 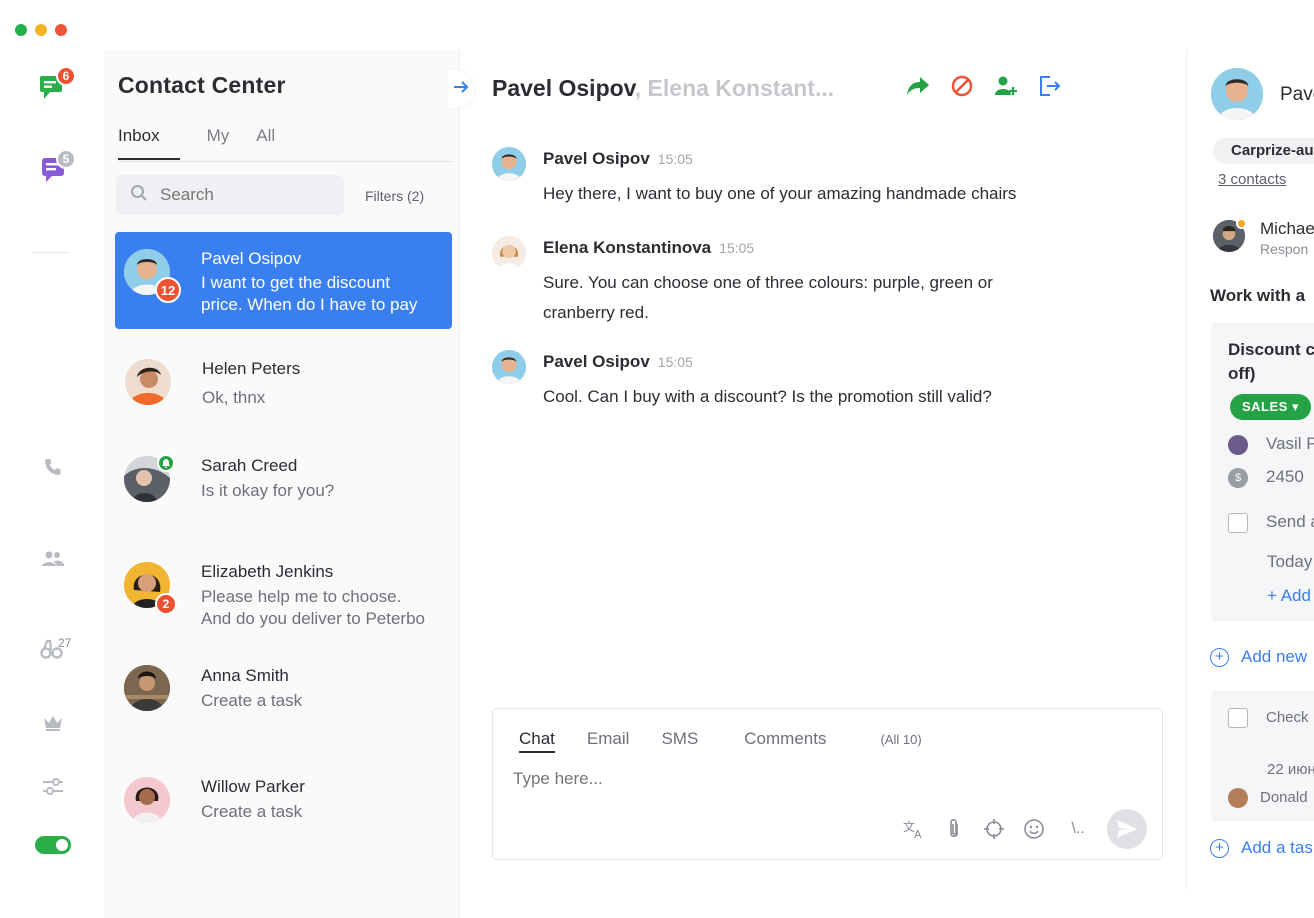 What do you see at coordinates (1238, 798) in the screenshot?
I see `assignee-avatar-icon` at bounding box center [1238, 798].